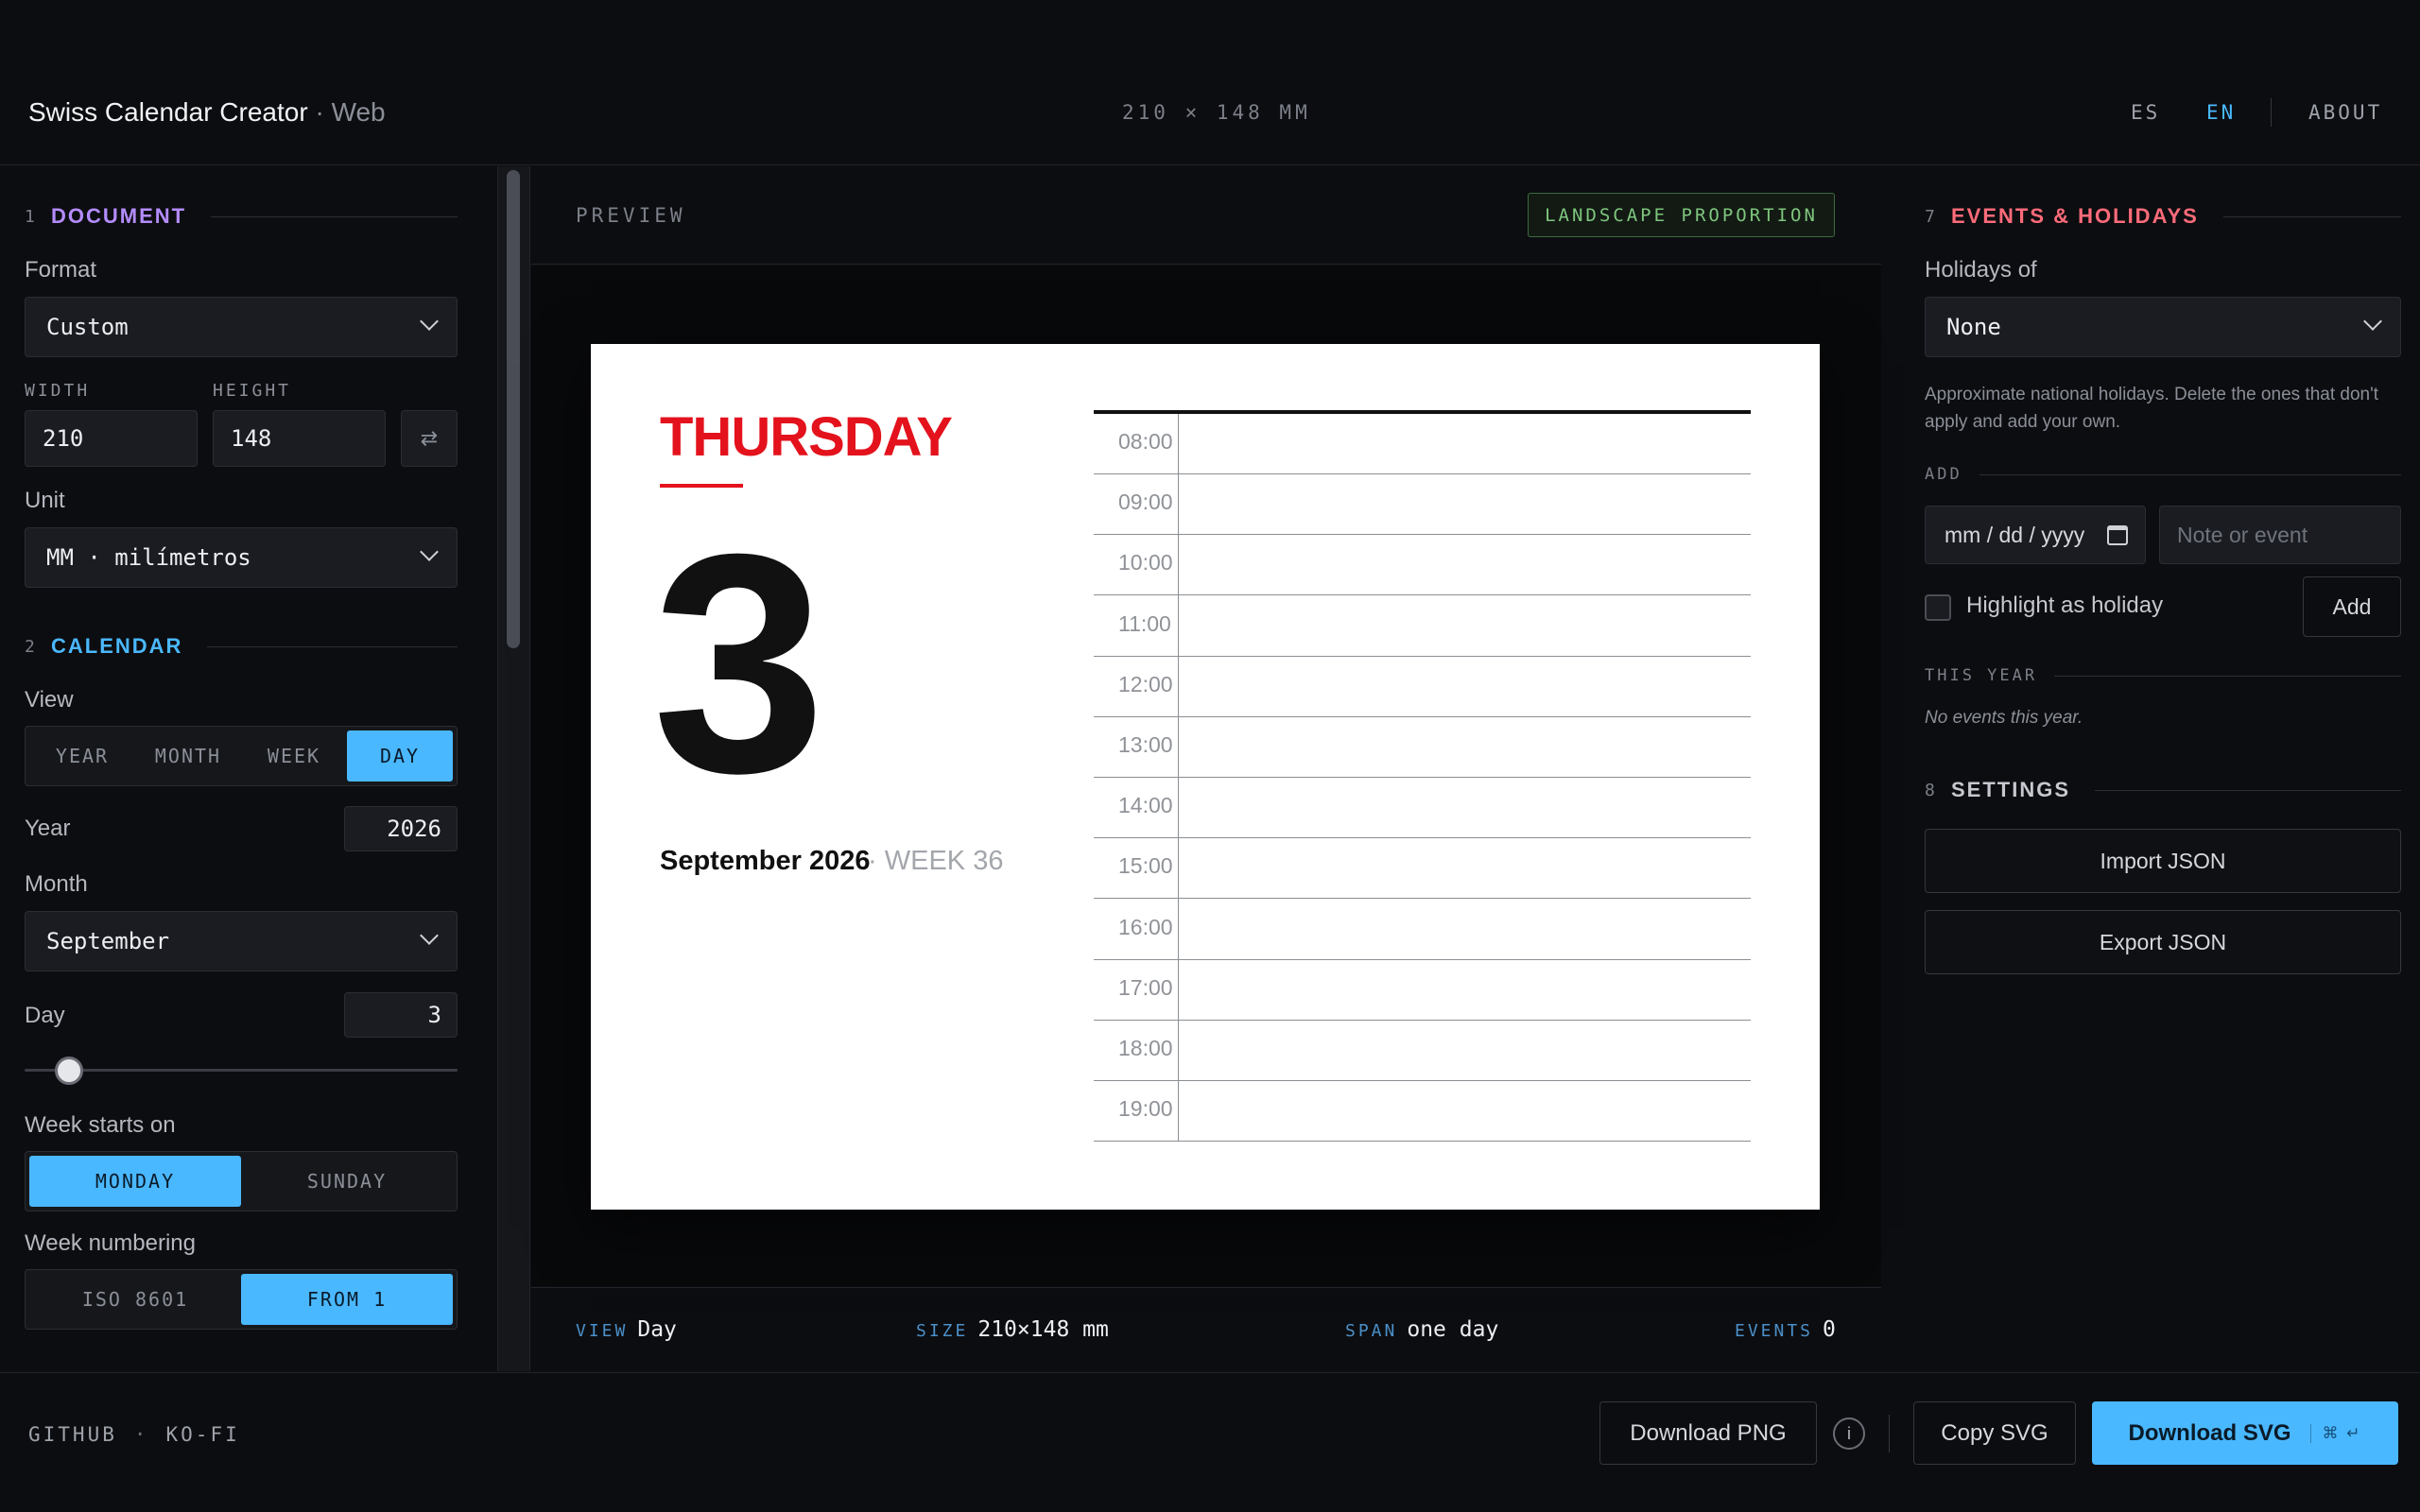 The height and width of the screenshot is (1512, 2420). What do you see at coordinates (1973, 327) in the screenshot?
I see `holidays-value: None` at bounding box center [1973, 327].